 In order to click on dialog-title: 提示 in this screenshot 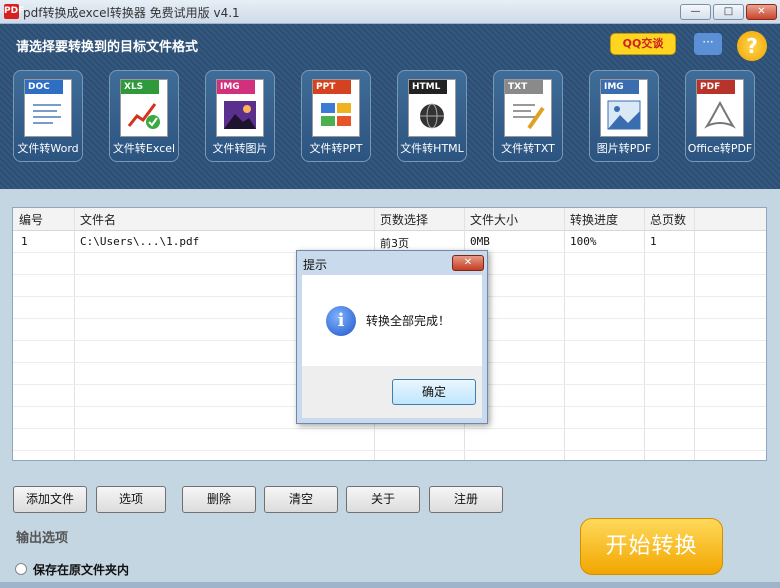, I will do `click(315, 265)`.